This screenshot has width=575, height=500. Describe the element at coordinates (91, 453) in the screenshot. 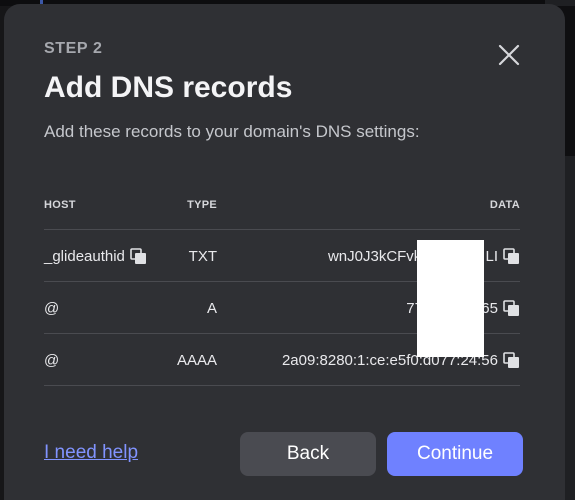

I see `help-link: I need help` at that location.